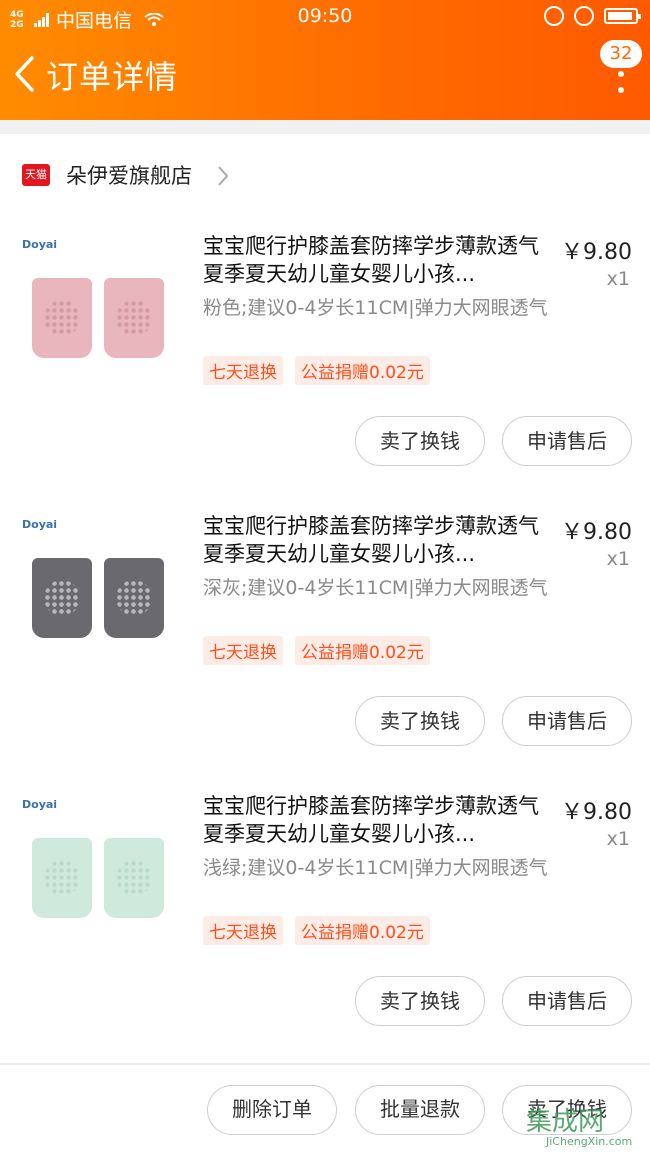 The width and height of the screenshot is (650, 1155). Describe the element at coordinates (375, 588) in the screenshot. I see `product-sku: 深灰;建议0-4岁长11CM|弹力大网眼透气` at that location.